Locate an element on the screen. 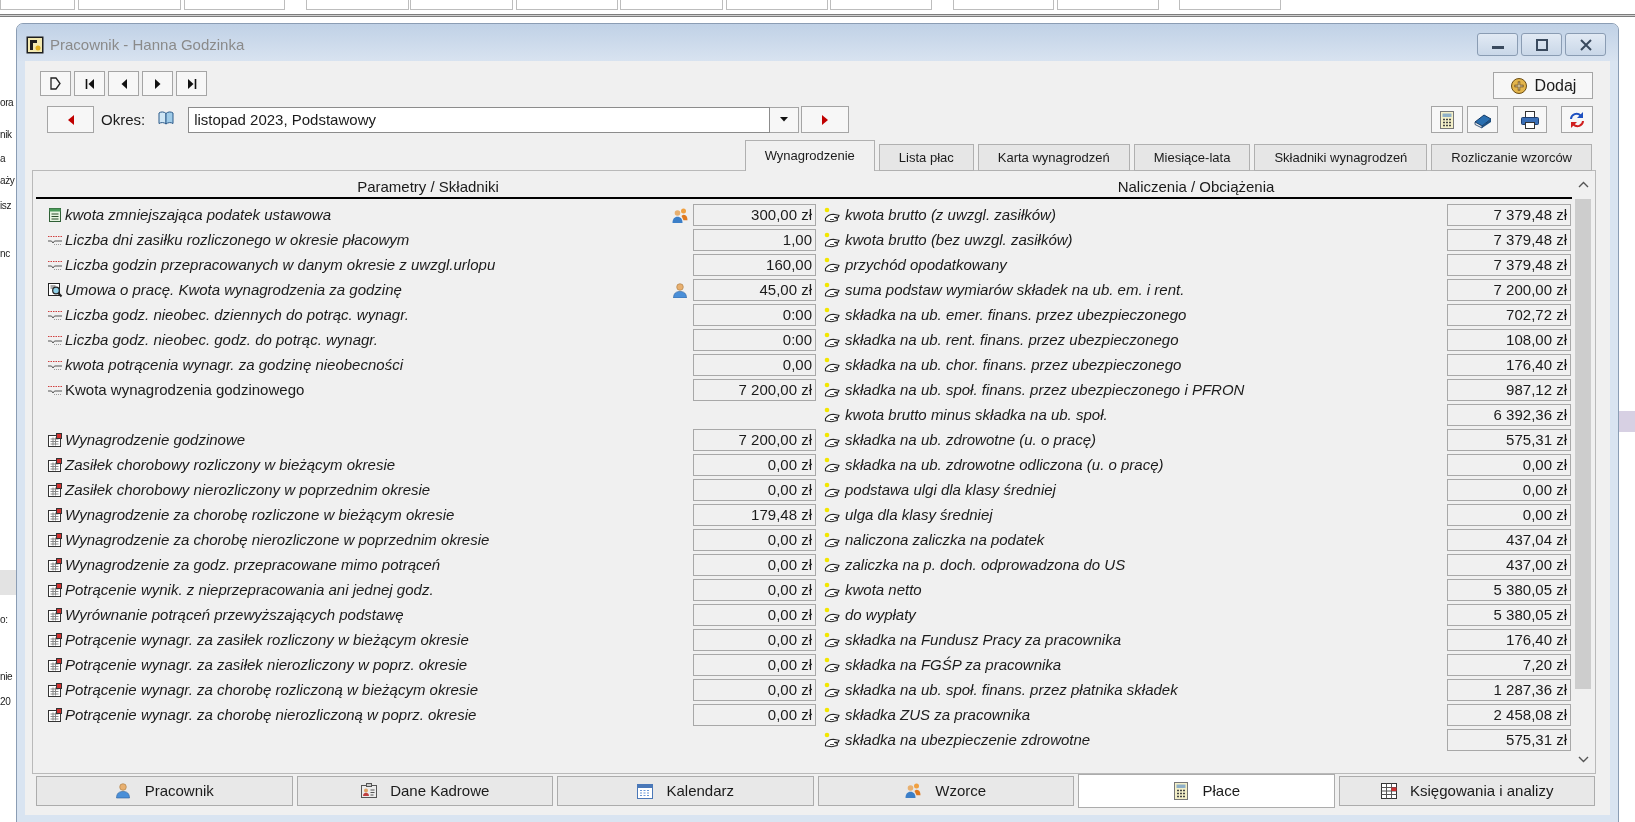 Image resolution: width=1635 pixels, height=822 pixels. tab: Rozliczanie wzorców is located at coordinates (1511, 157).